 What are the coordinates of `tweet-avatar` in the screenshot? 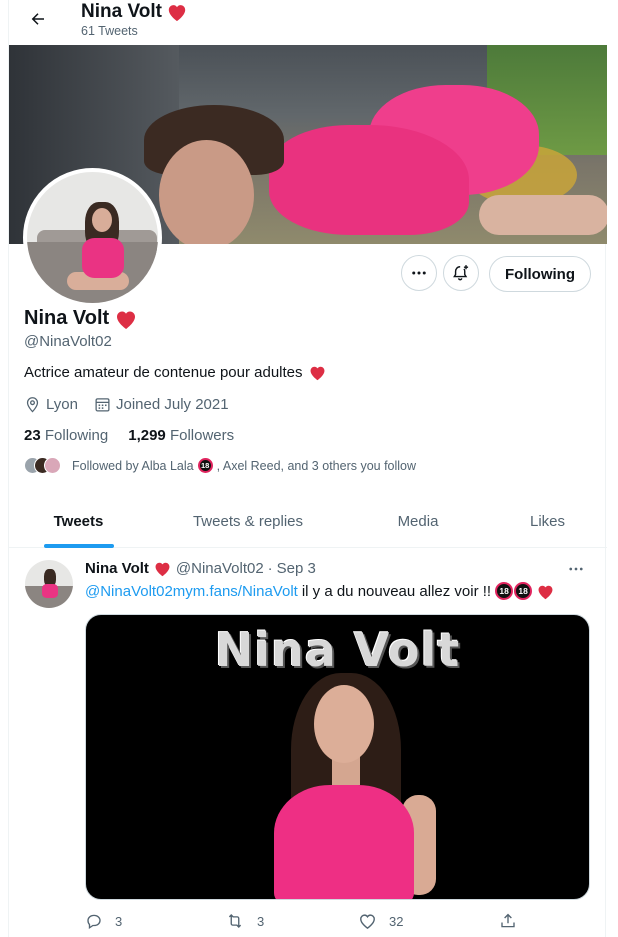 It's located at (49, 584).